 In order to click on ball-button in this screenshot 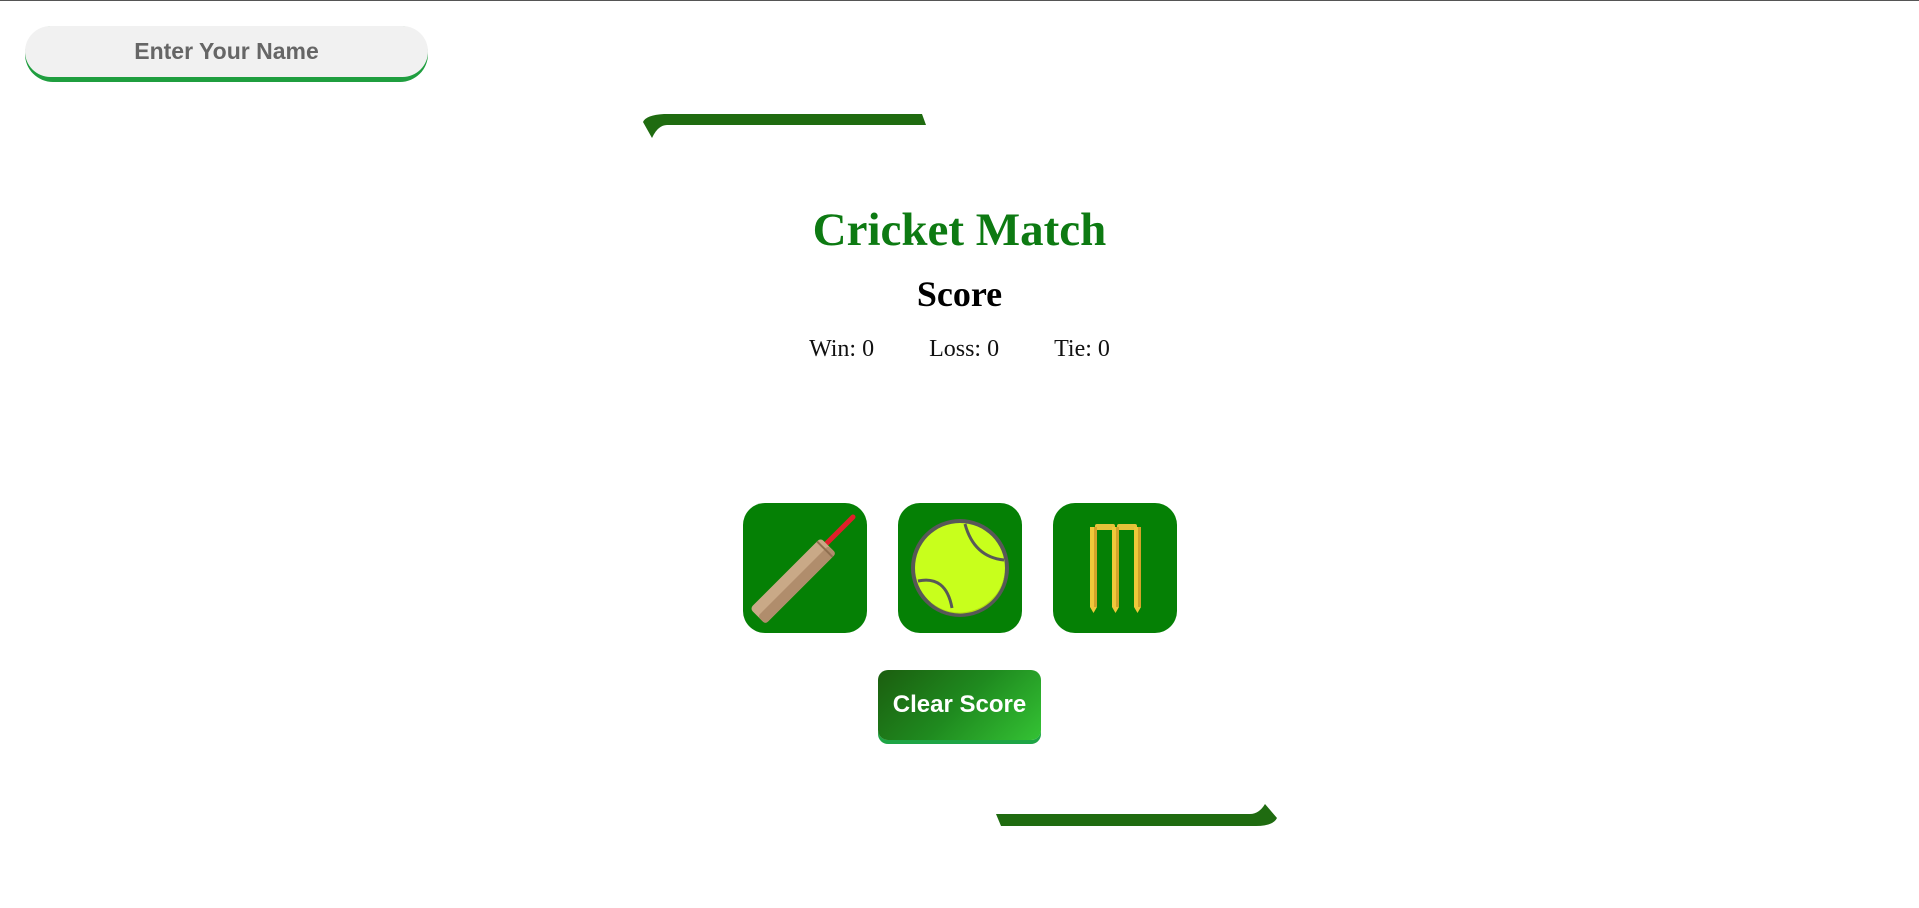, I will do `click(960, 568)`.